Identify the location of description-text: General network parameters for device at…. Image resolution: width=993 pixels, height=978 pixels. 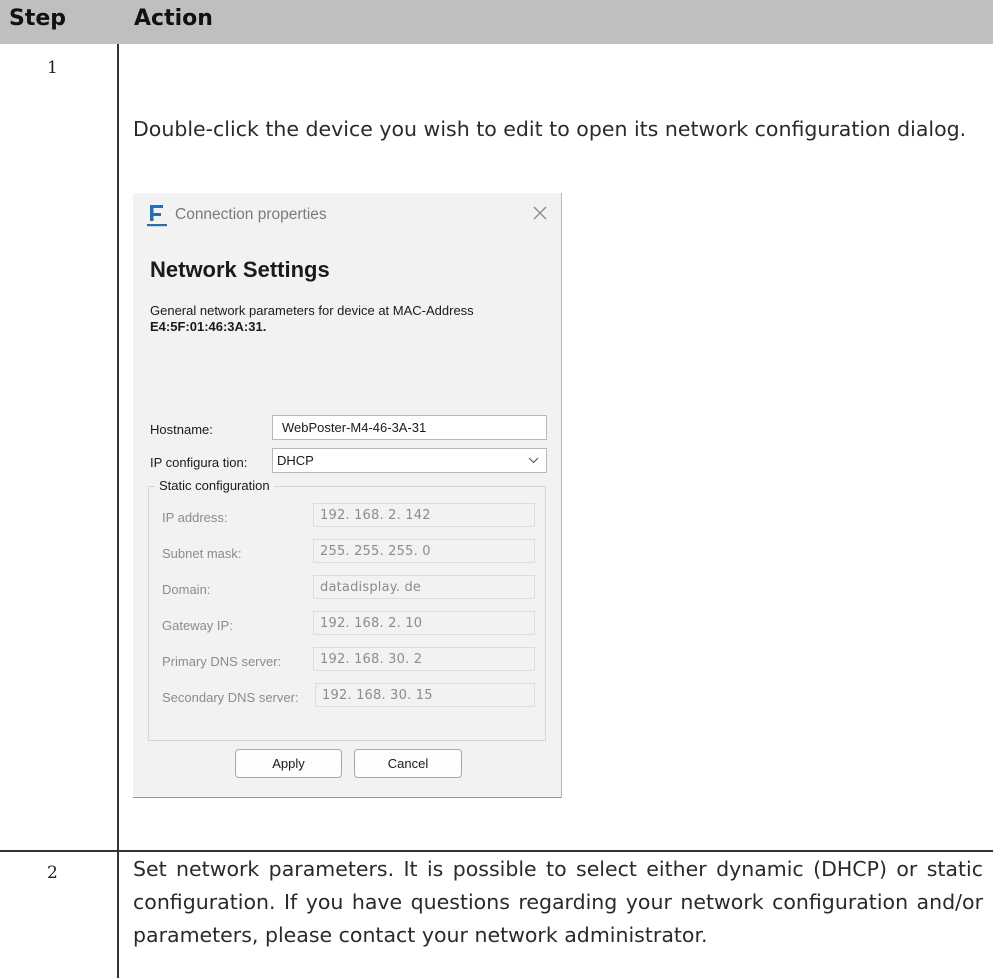
(312, 310).